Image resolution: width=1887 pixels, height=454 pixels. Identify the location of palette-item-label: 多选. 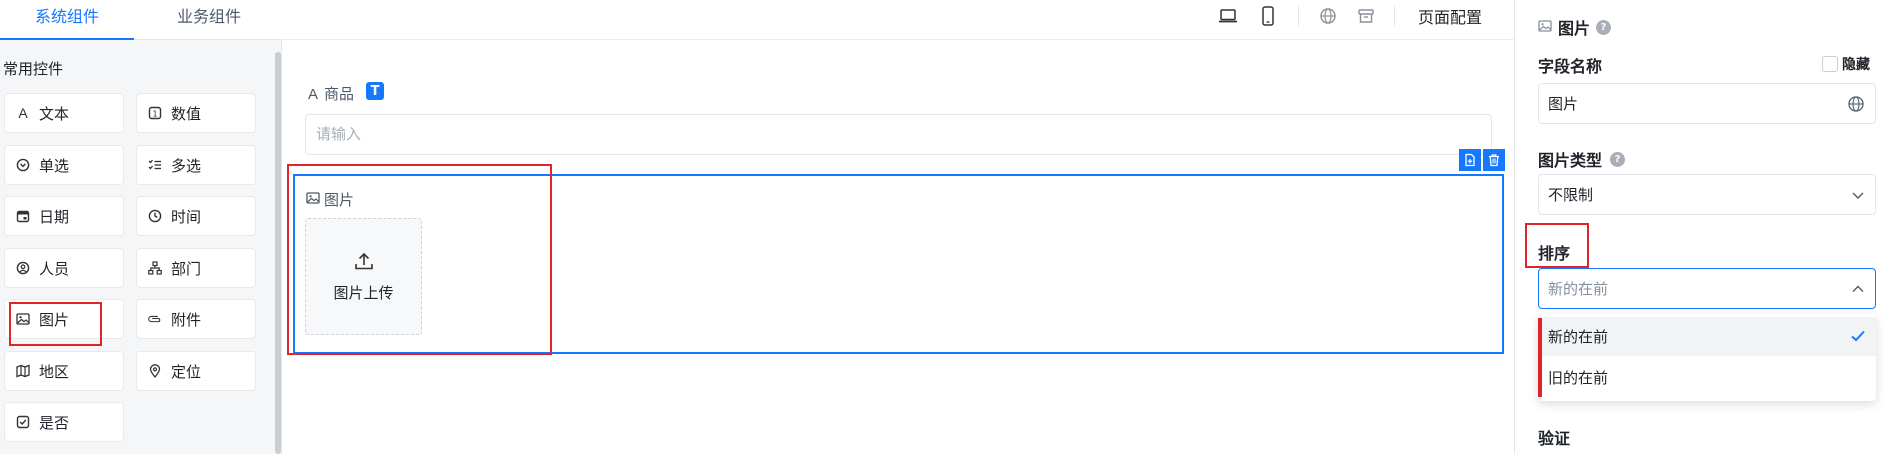
(186, 165).